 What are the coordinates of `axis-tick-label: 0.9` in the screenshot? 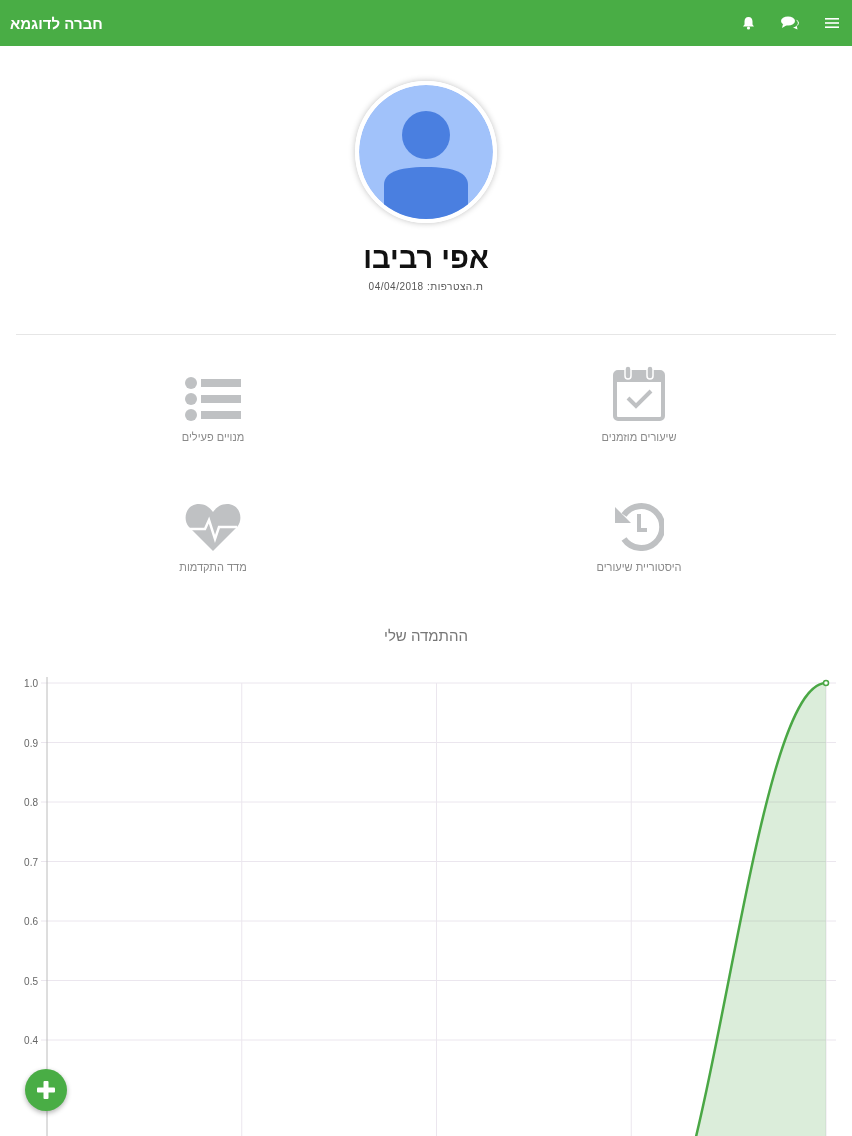 It's located at (31, 743).